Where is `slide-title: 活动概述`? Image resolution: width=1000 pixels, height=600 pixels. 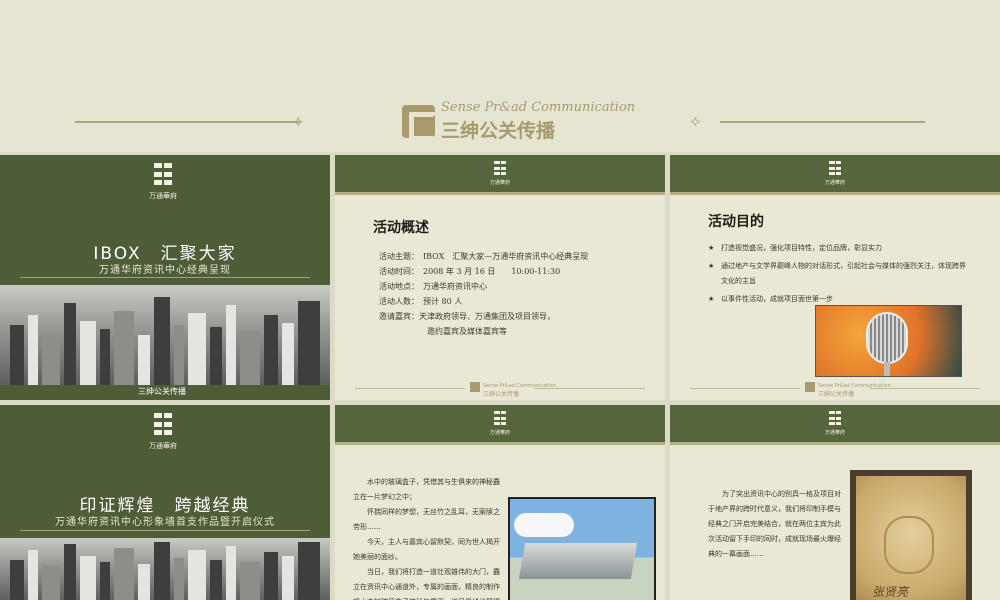
slide-title: 活动概述 is located at coordinates (401, 228).